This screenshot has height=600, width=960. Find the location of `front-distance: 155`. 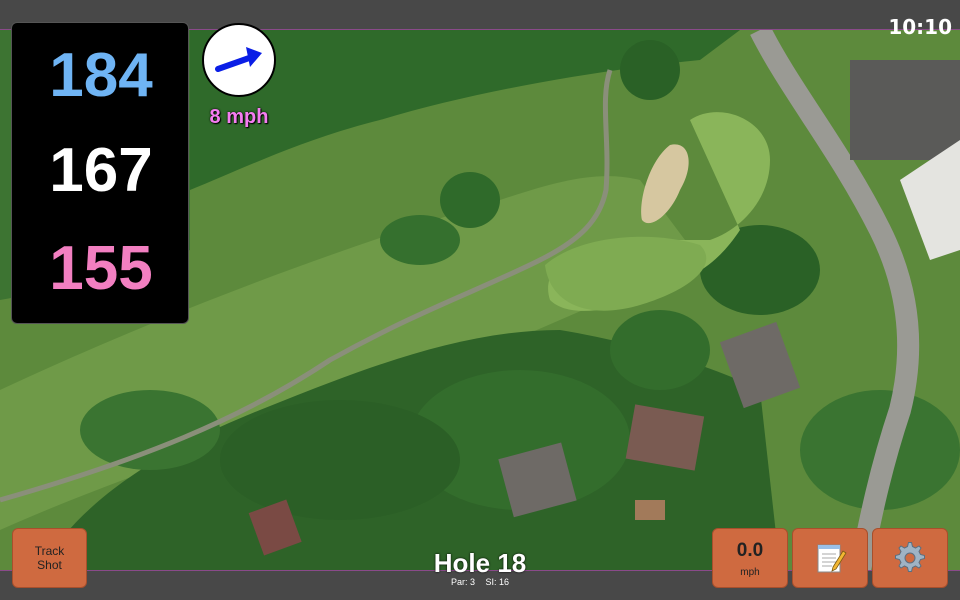

front-distance: 155 is located at coordinates (101, 268).